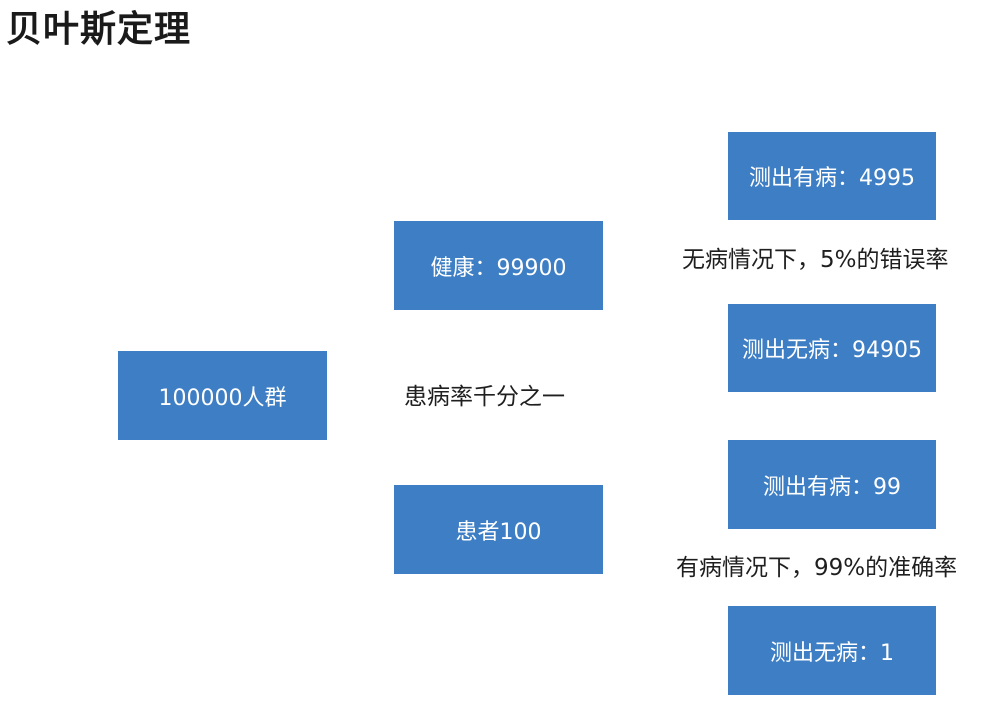  I want to click on patient-test-positive-label: 测出有病：99, so click(832, 487).